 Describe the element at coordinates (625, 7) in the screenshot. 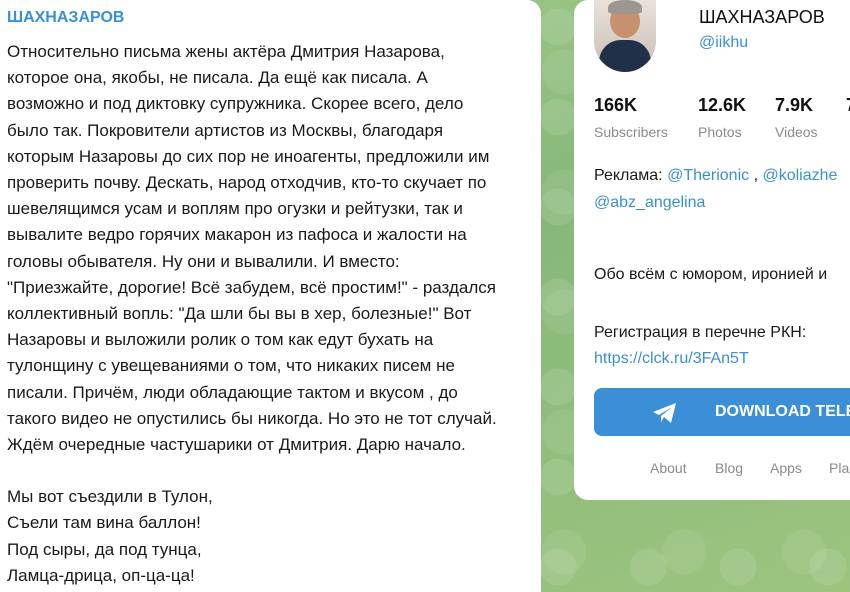

I see `avatar-hair` at that location.